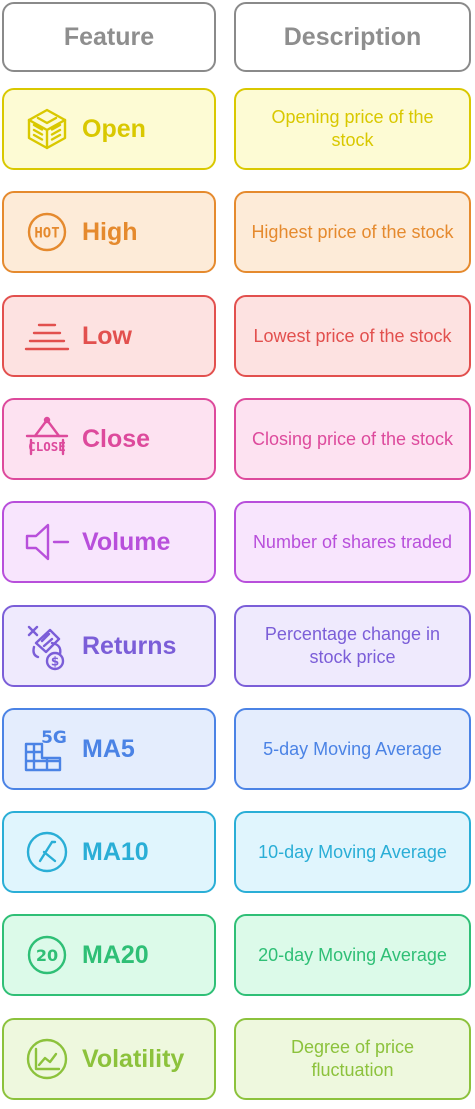 This screenshot has height=1109, width=475. I want to click on feature-box-ma5: 5G MA5, so click(109, 749).